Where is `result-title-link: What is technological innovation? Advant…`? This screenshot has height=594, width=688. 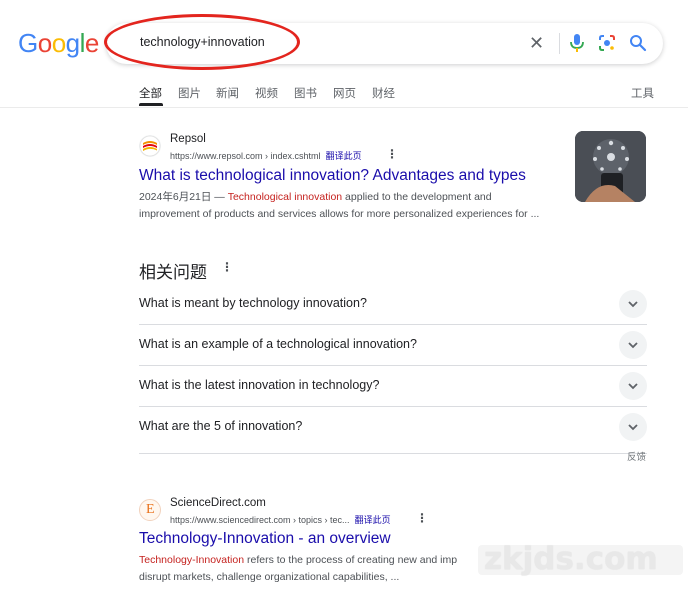 result-title-link: What is technological innovation? Advant… is located at coordinates (332, 176).